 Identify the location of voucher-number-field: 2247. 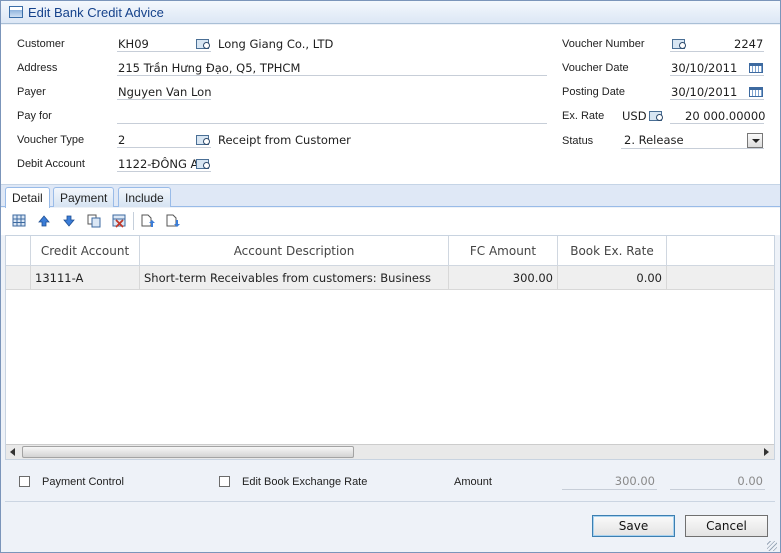
(748, 44).